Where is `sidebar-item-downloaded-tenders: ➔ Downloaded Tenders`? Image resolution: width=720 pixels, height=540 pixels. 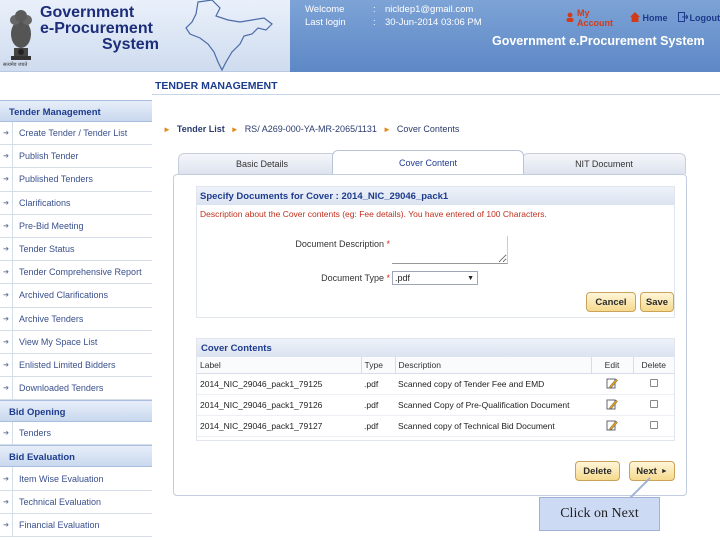
sidebar-item-downloaded-tenders: ➔ Downloaded Tenders is located at coordinates (76, 389).